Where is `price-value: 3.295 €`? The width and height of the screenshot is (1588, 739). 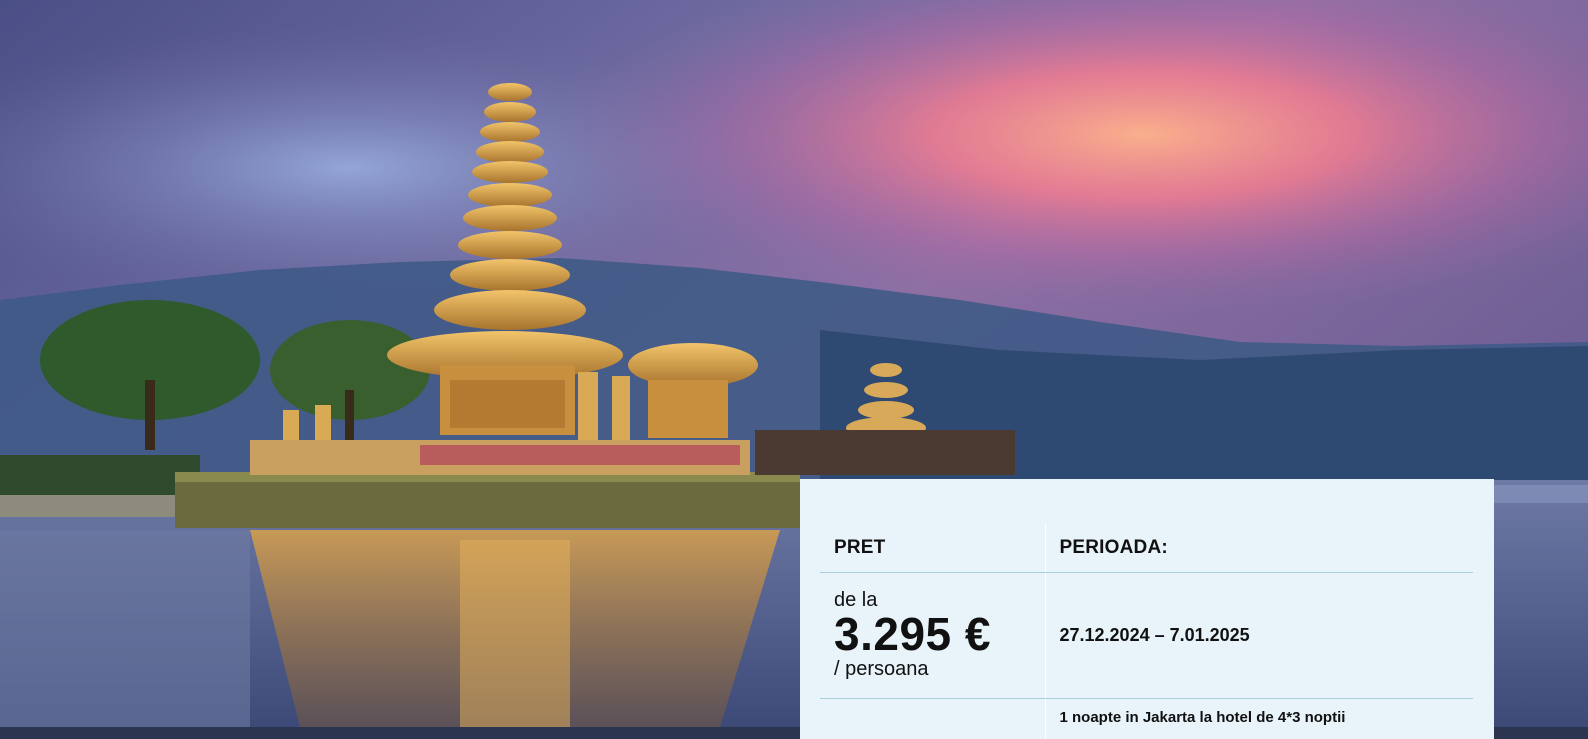
price-value: 3.295 € is located at coordinates (912, 634).